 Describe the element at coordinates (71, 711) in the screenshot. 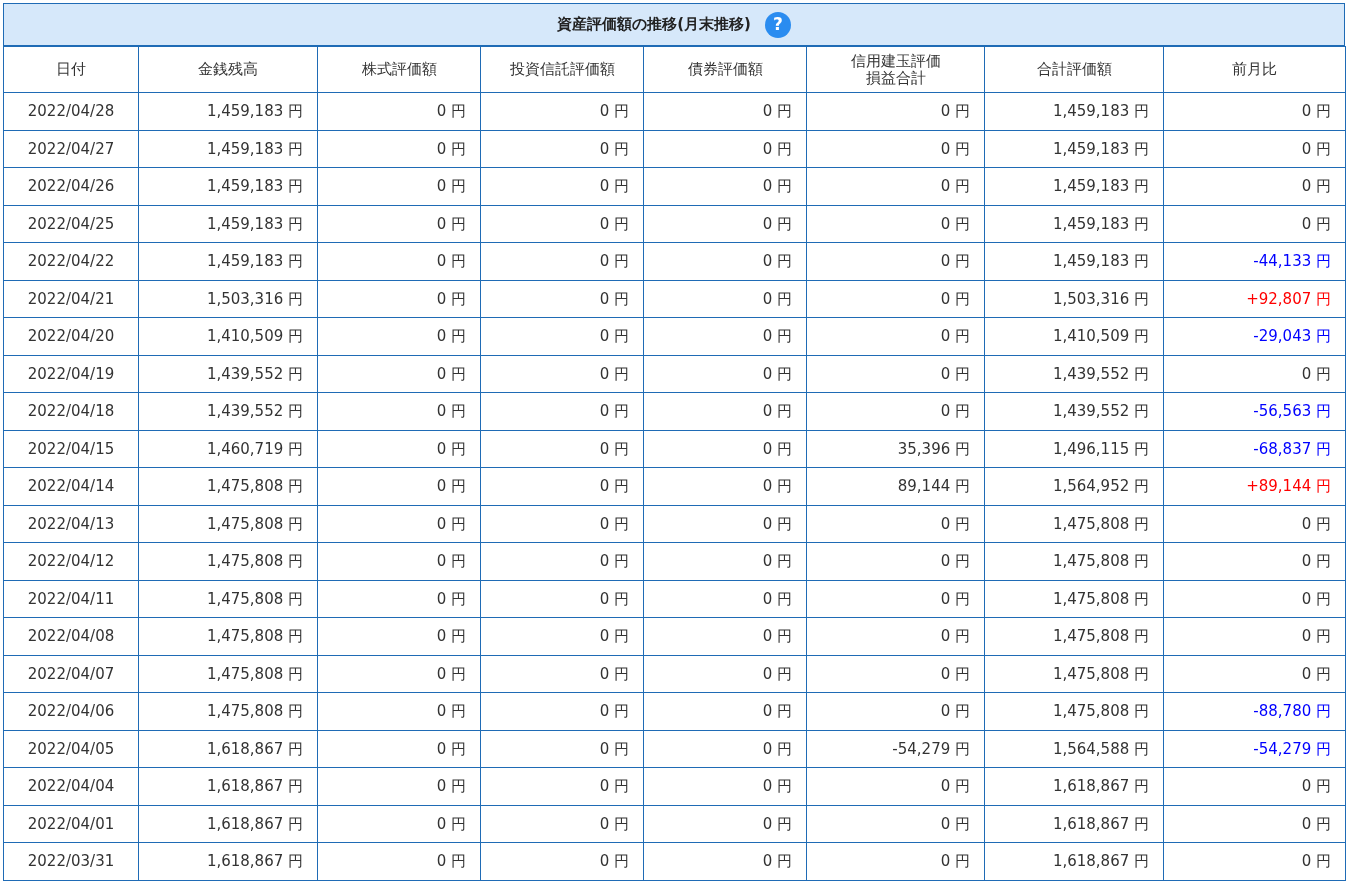

I see `date-cell: 2022/04/06` at that location.